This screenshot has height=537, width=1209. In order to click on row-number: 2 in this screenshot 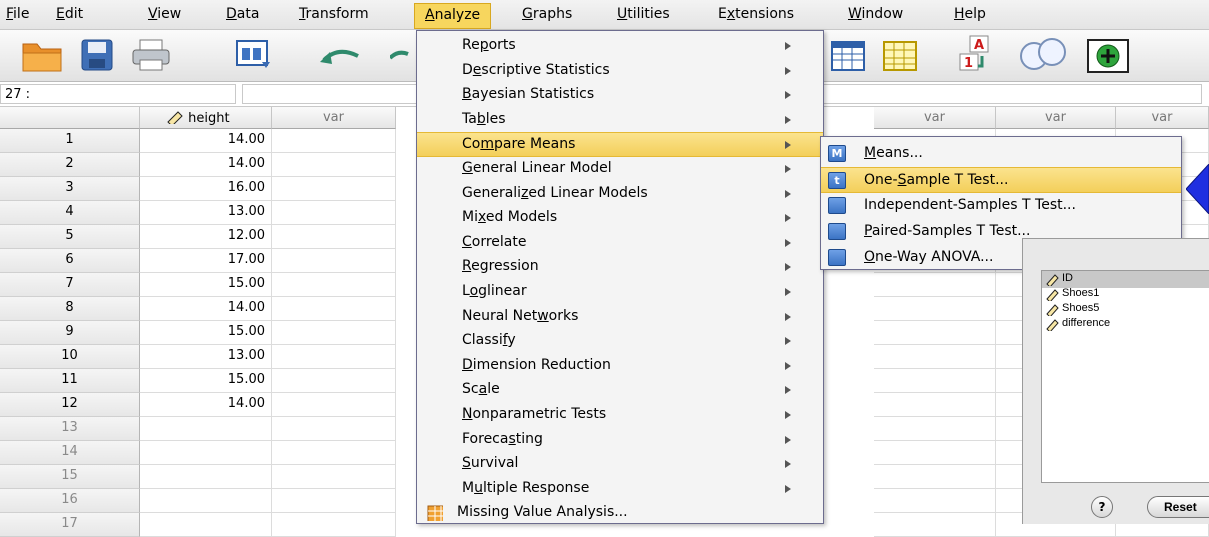, I will do `click(70, 165)`.